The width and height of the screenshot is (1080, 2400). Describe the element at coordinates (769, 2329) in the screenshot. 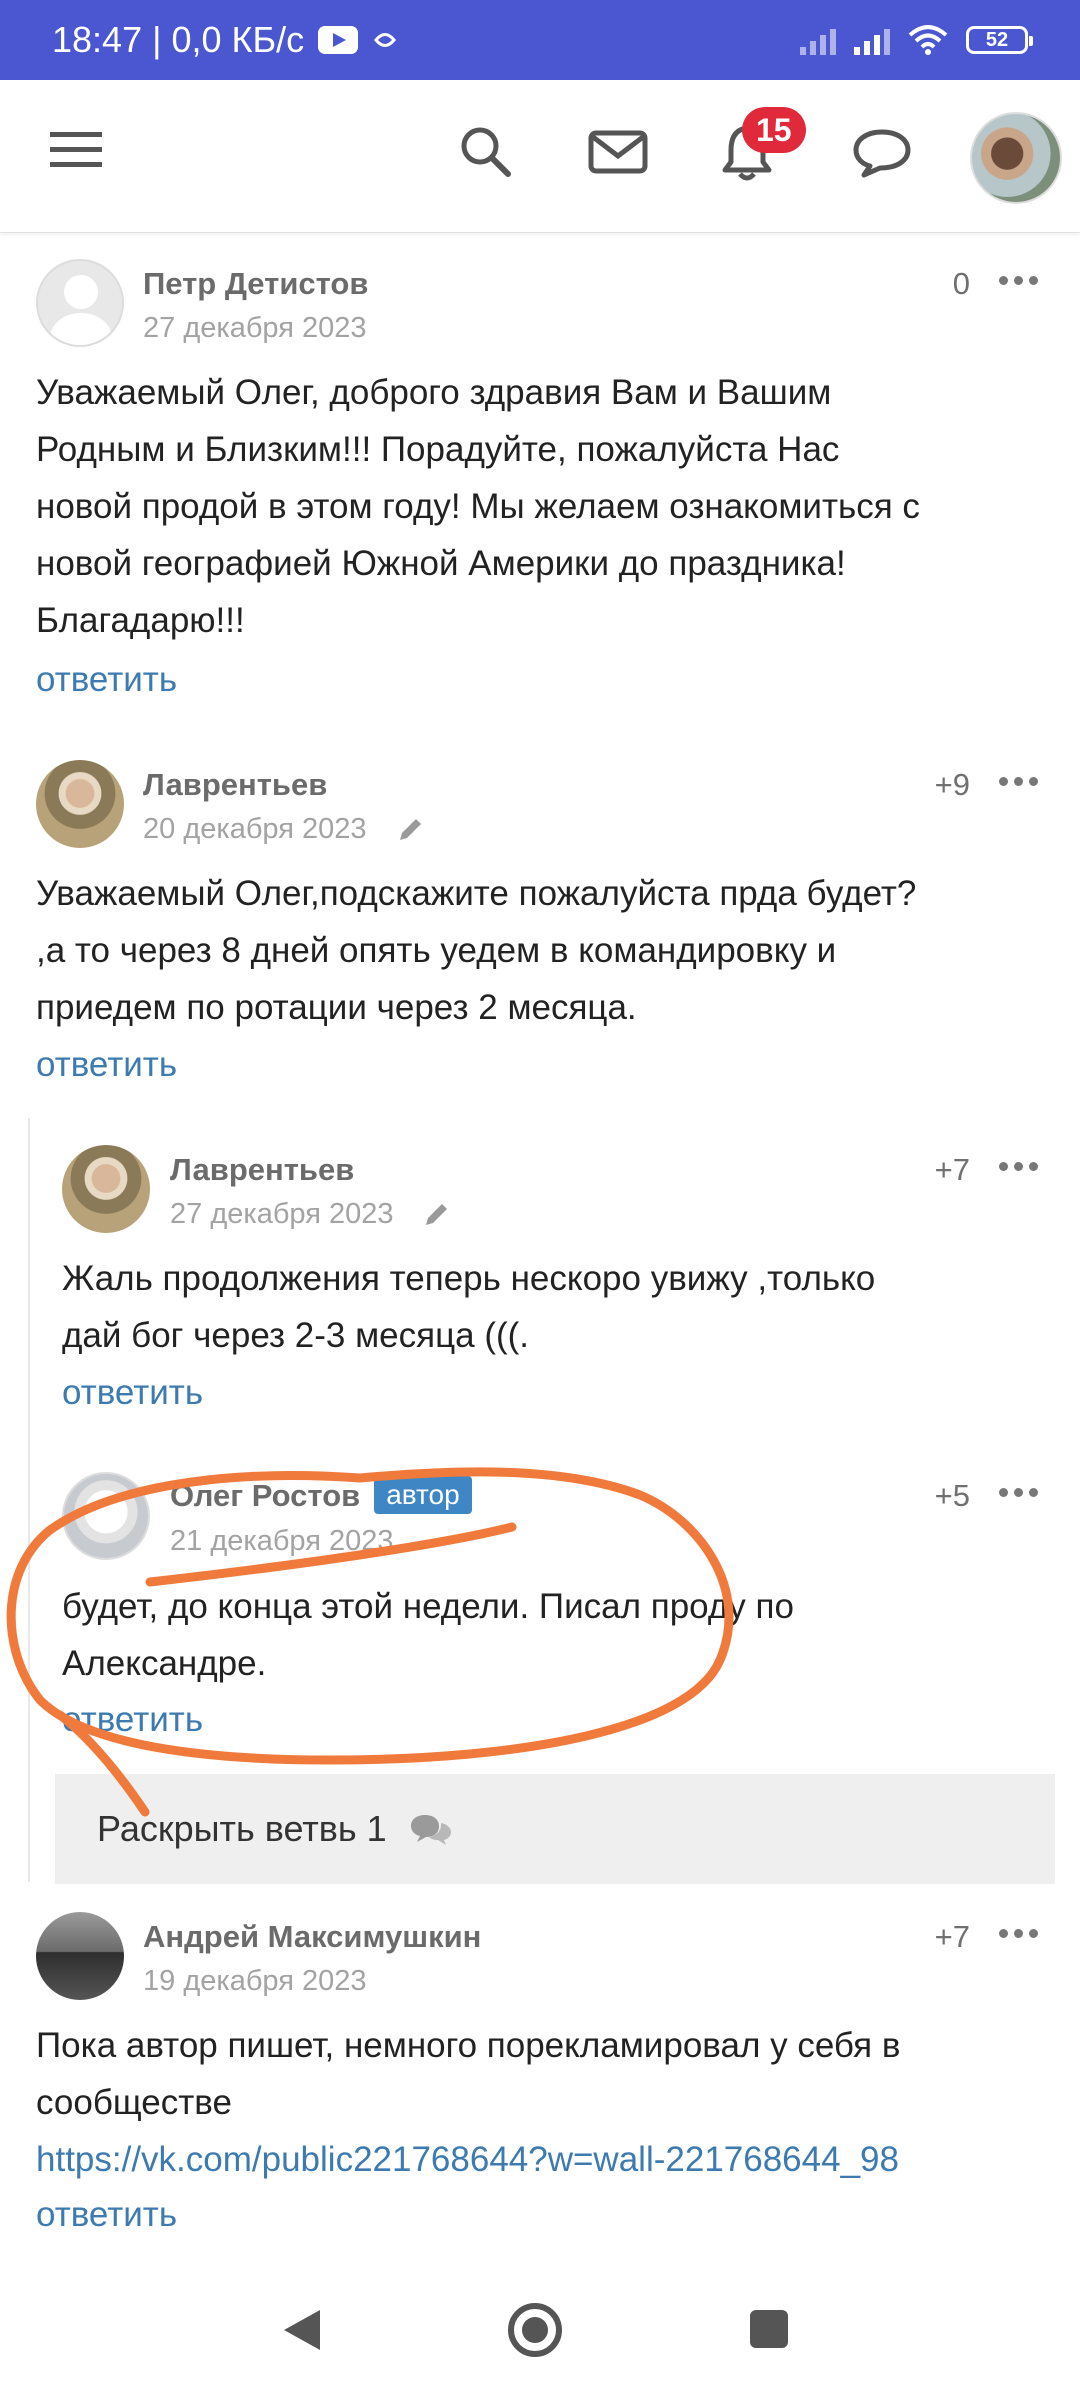

I see `recents-icon` at that location.